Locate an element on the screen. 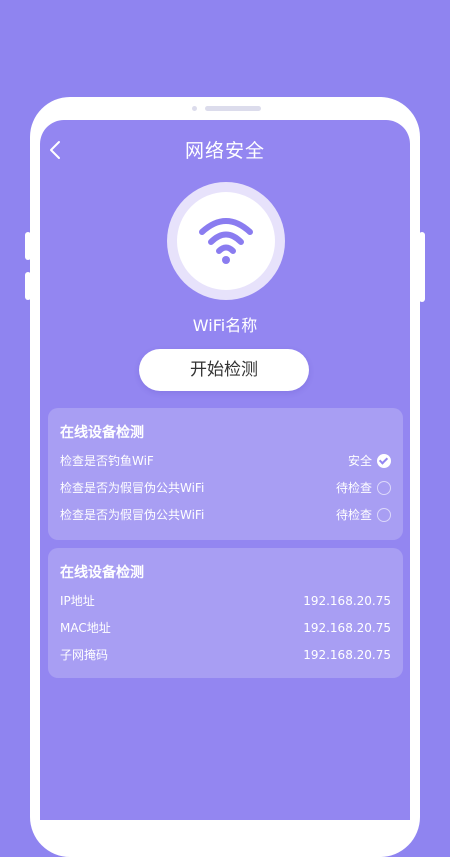 The width and height of the screenshot is (450, 857). page-title: 网络安全 is located at coordinates (224, 151).